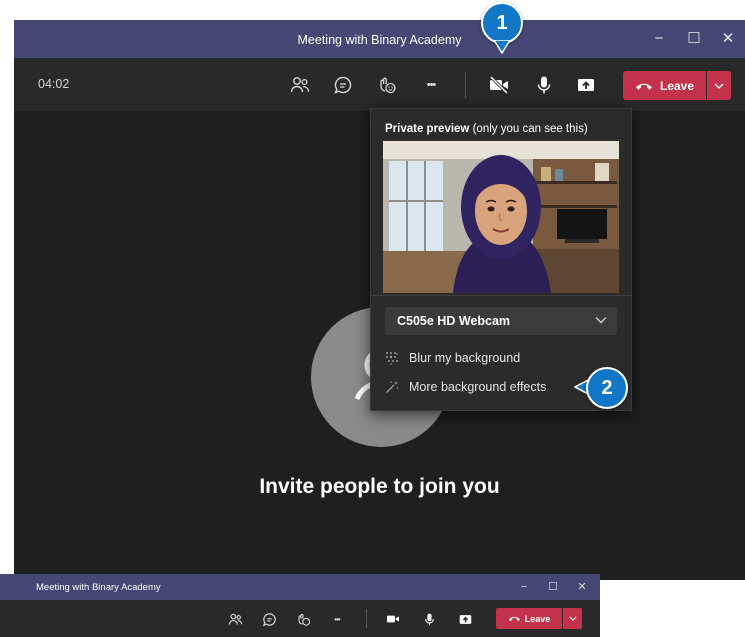 Image resolution: width=745 pixels, height=637 pixels. Describe the element at coordinates (694, 39) in the screenshot. I see `maximize-button: ☐` at that location.